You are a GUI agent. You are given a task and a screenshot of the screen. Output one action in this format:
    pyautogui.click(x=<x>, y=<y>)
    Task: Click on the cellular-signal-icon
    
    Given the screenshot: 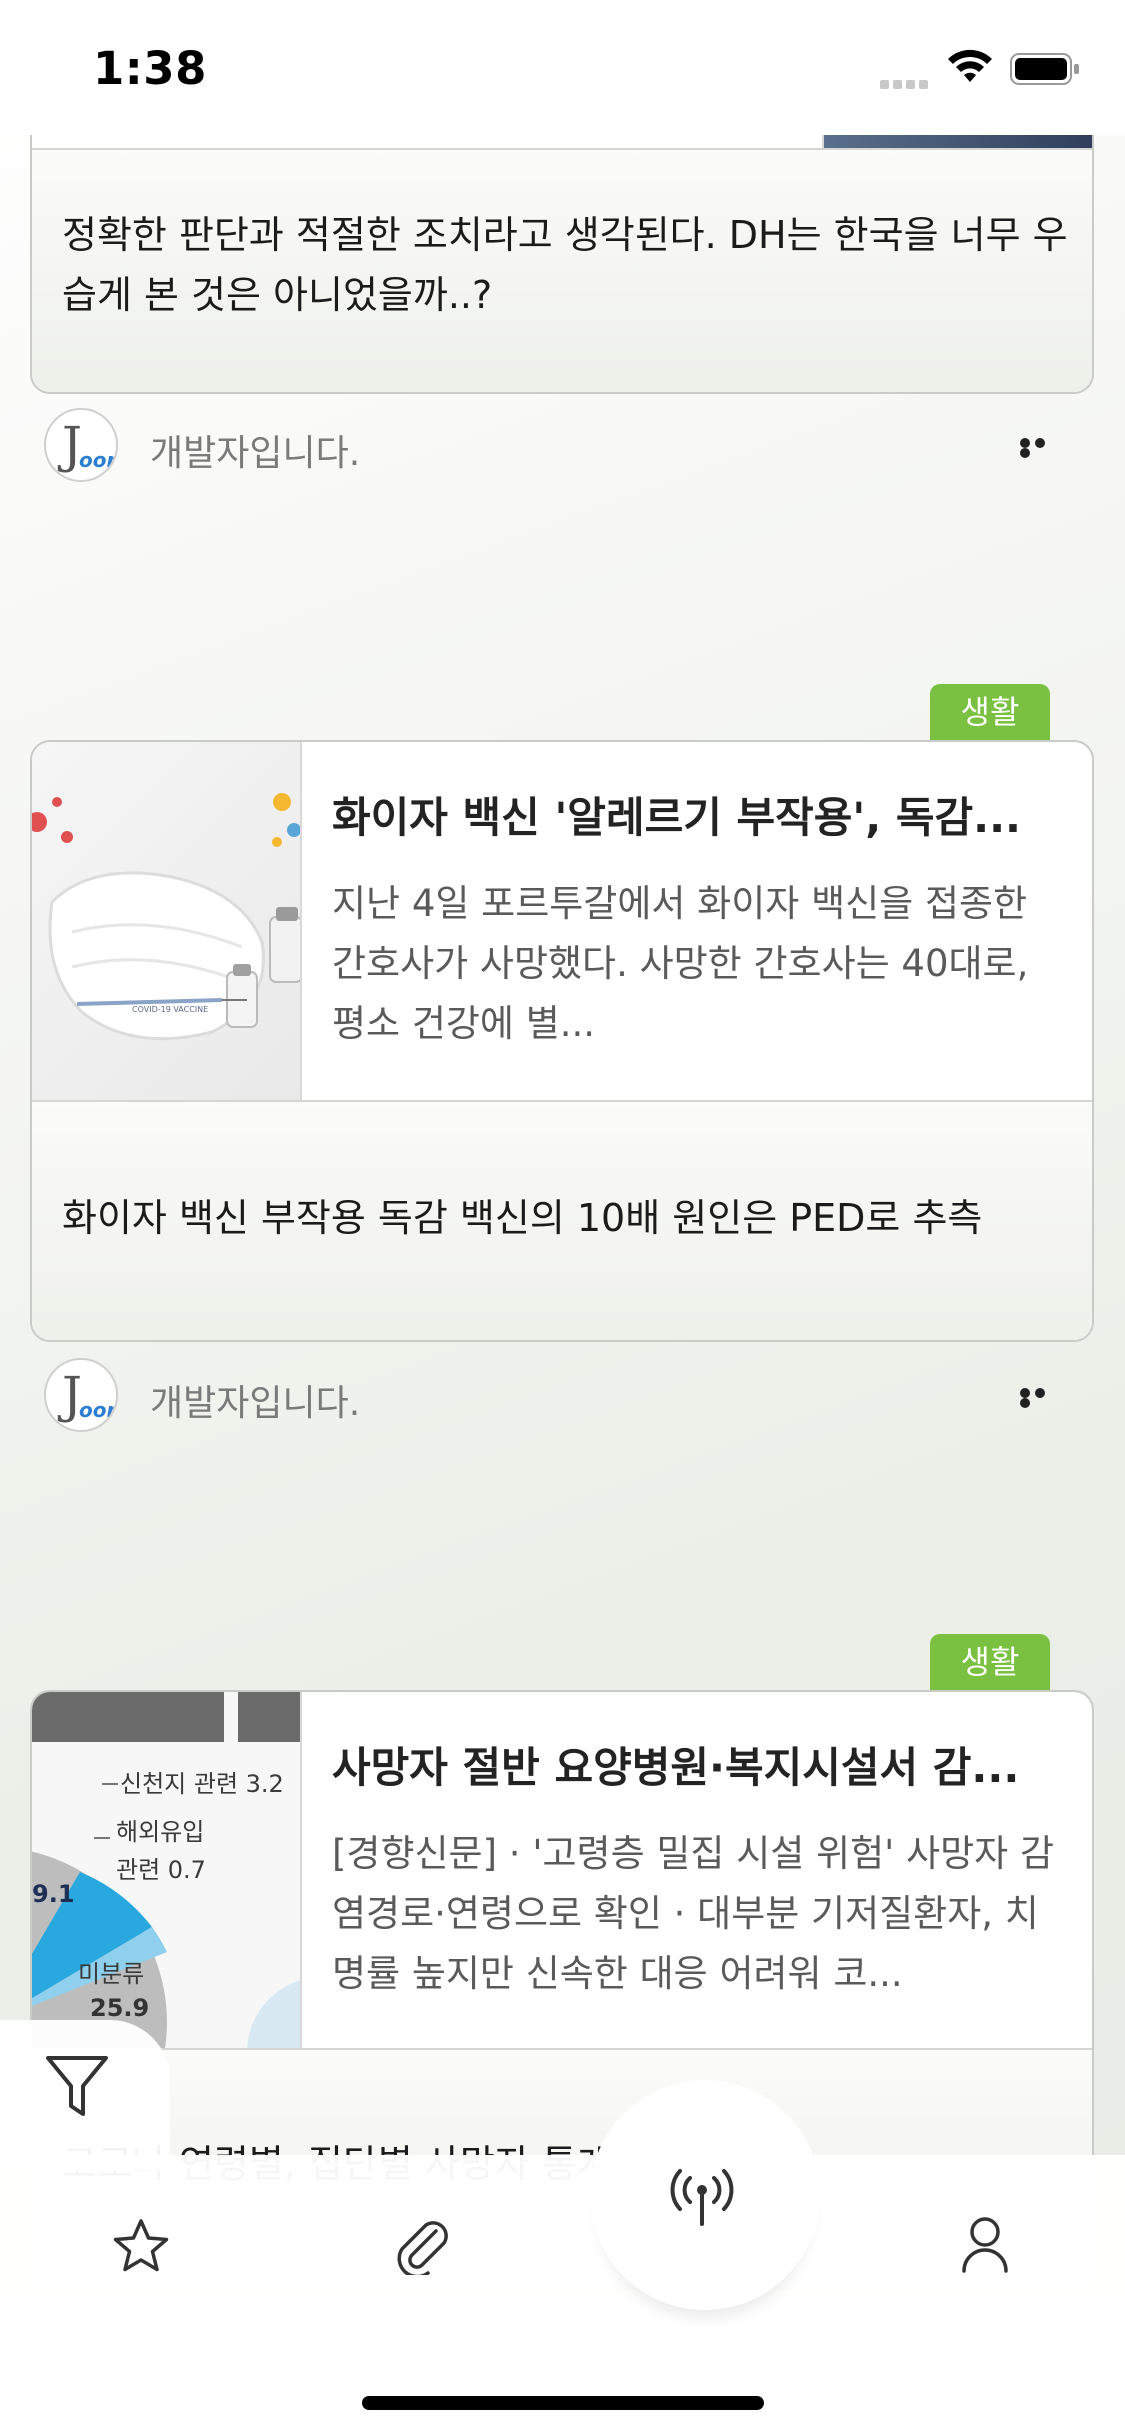 What is the action you would take?
    pyautogui.click(x=906, y=83)
    